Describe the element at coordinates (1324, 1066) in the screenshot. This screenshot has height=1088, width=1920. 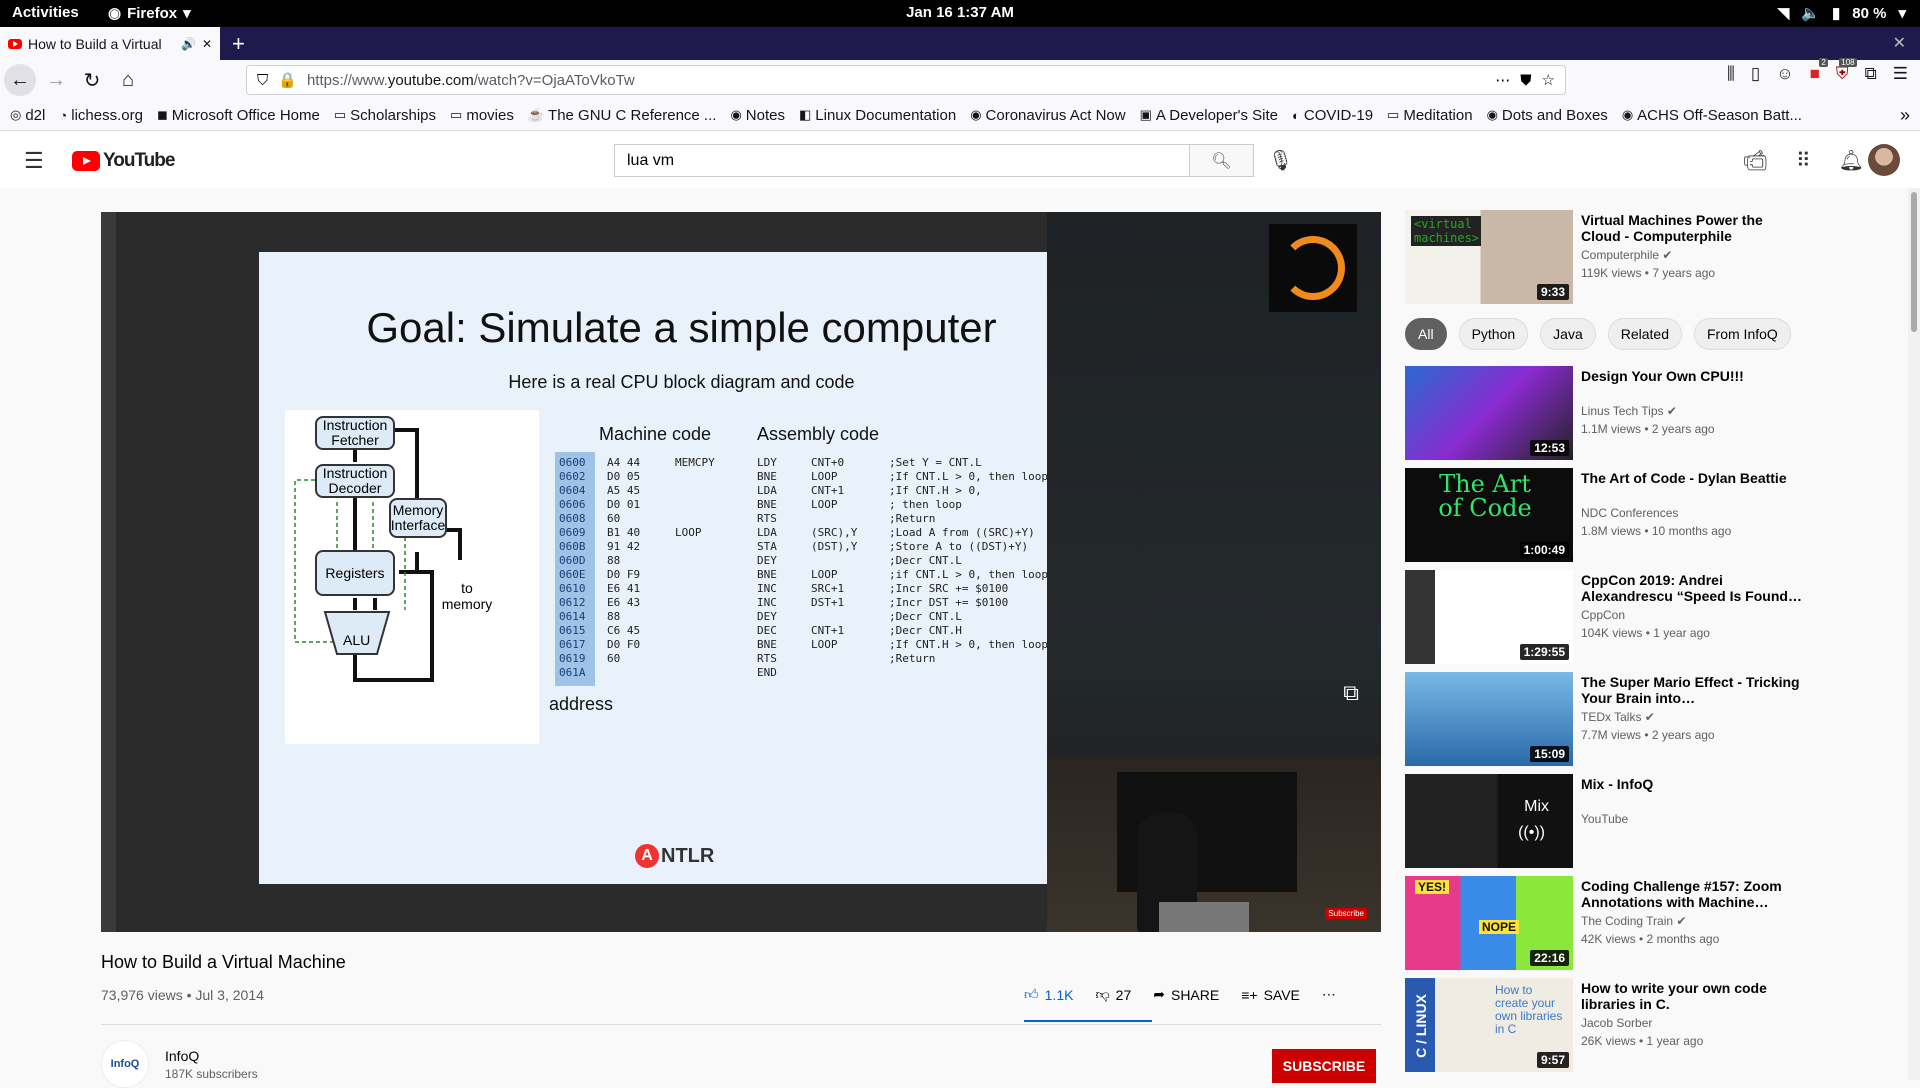
I see `subscribe-button: SUBSCRIBE` at that location.